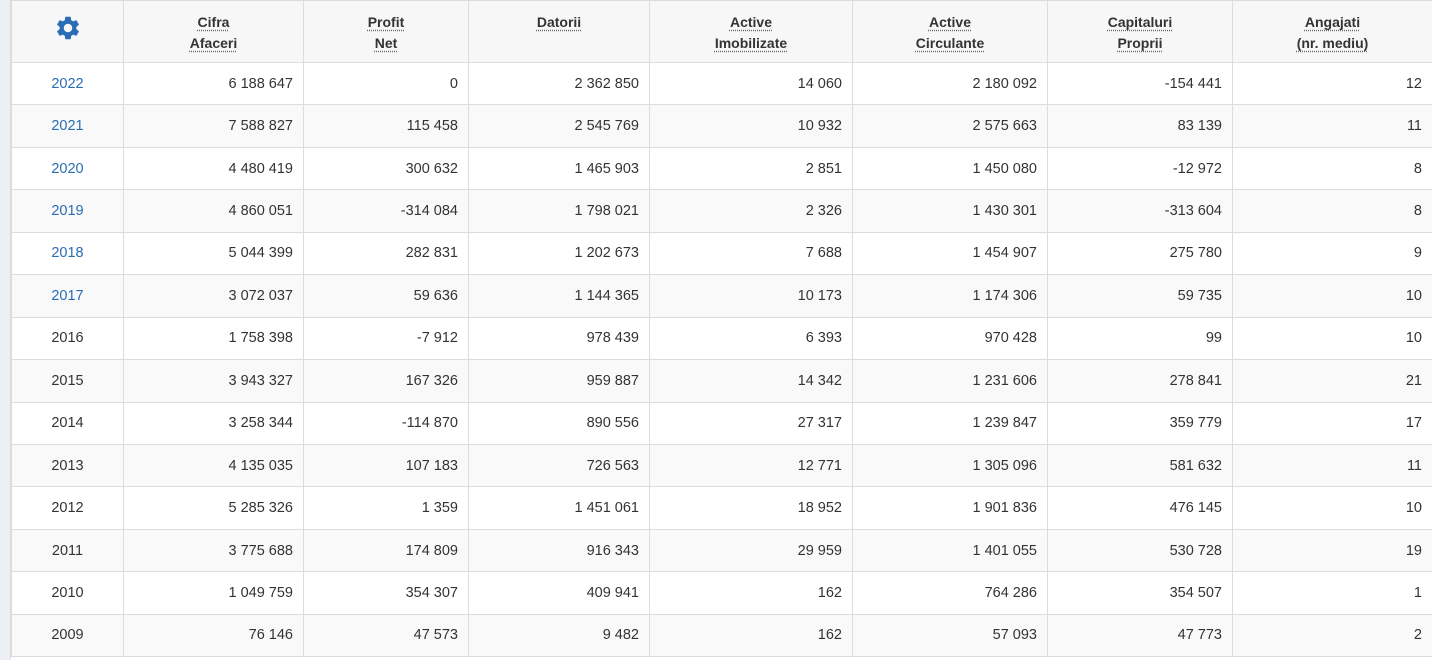 The image size is (1432, 660). I want to click on cell-active-circulante: 2 180 092, so click(950, 83).